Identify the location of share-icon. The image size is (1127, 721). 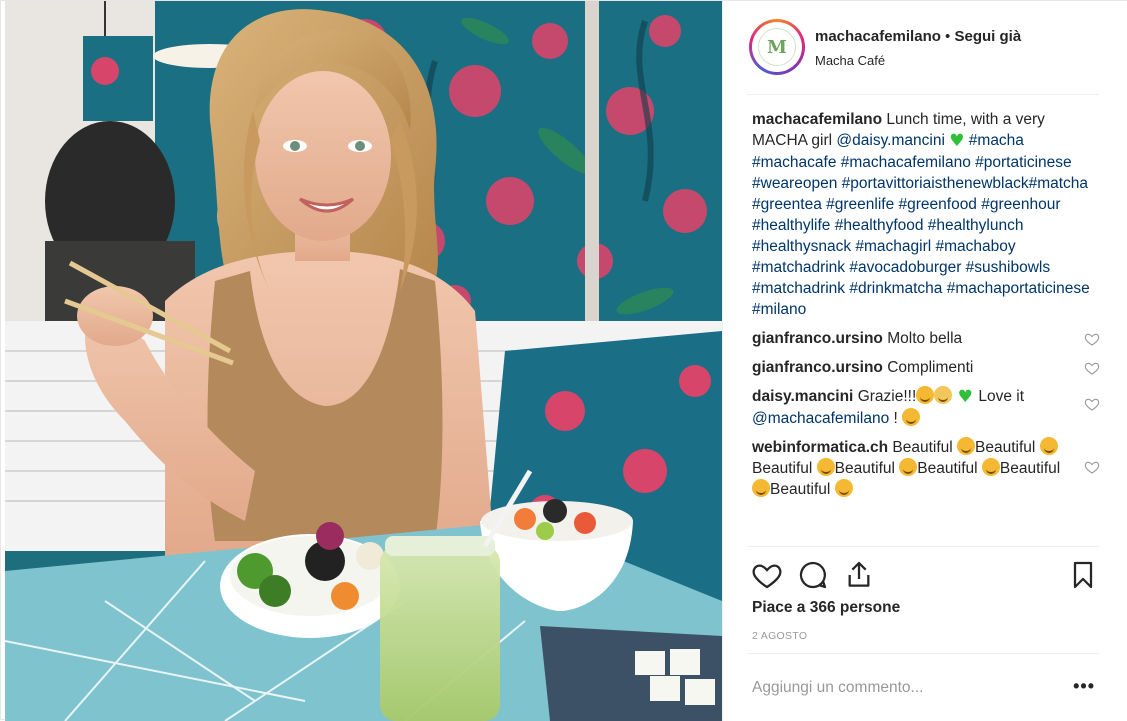
(859, 575).